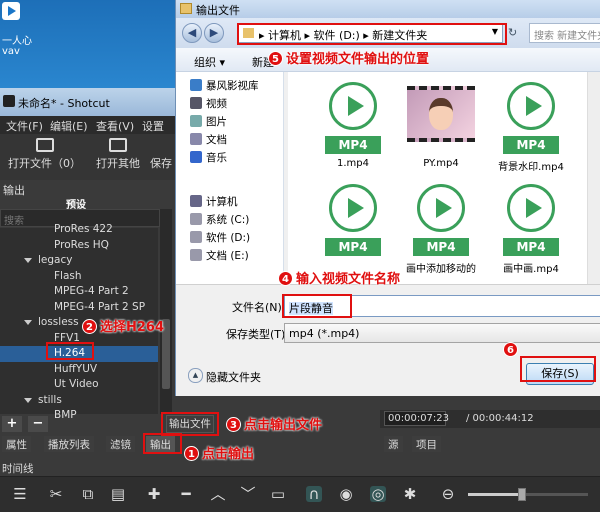  Describe the element at coordinates (118, 494) in the screenshot. I see `paste-icon: ▤` at that location.